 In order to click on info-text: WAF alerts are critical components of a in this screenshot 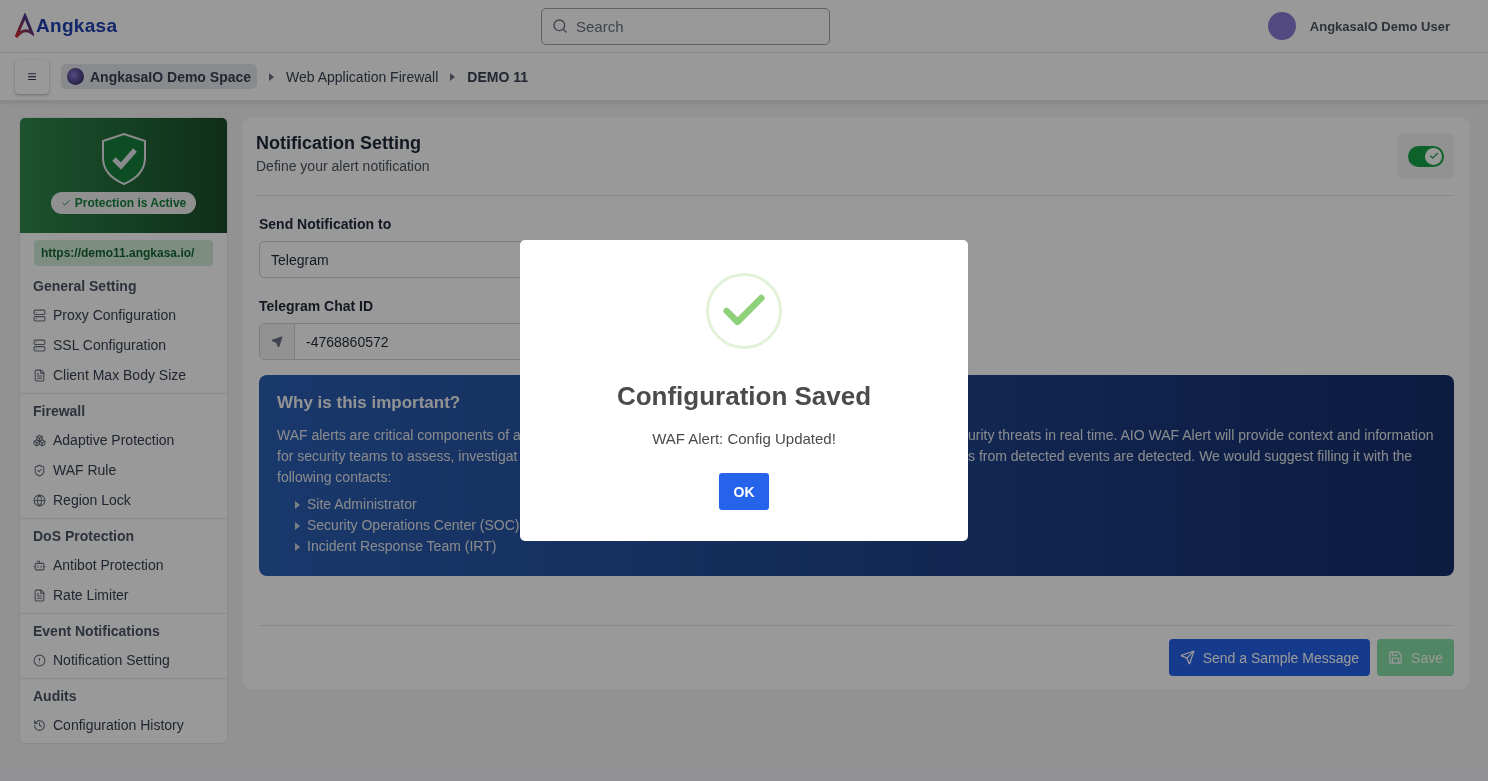, I will do `click(399, 435)`.